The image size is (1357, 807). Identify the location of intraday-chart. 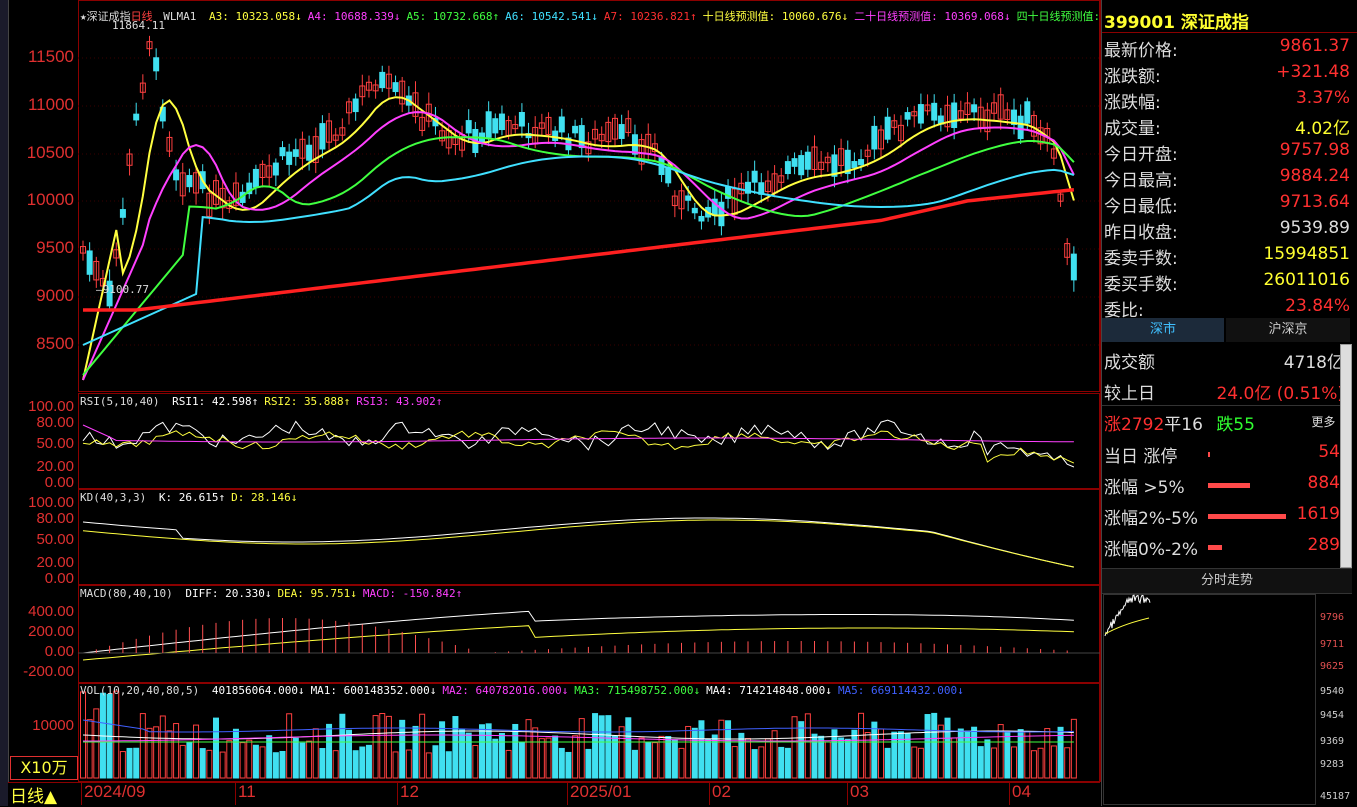
(1210, 700).